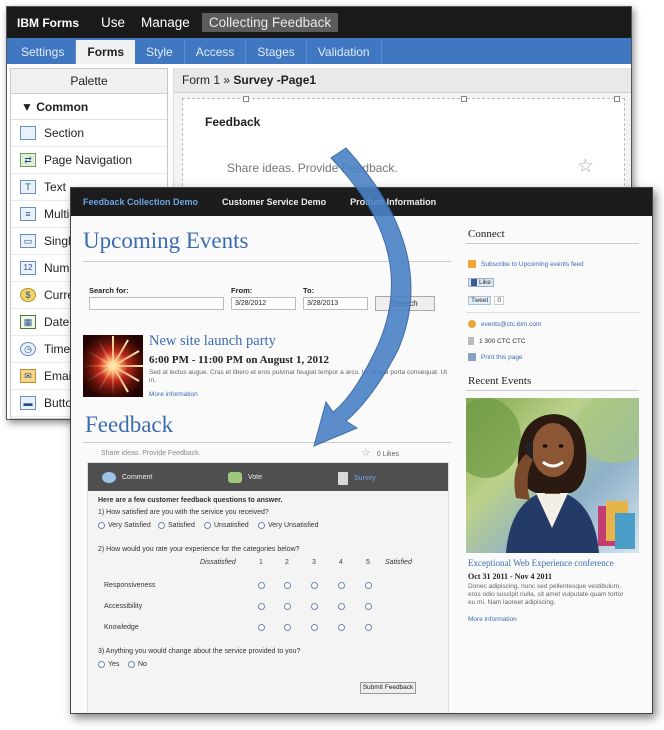  I want to click on facebook-like-button: Like, so click(481, 282).